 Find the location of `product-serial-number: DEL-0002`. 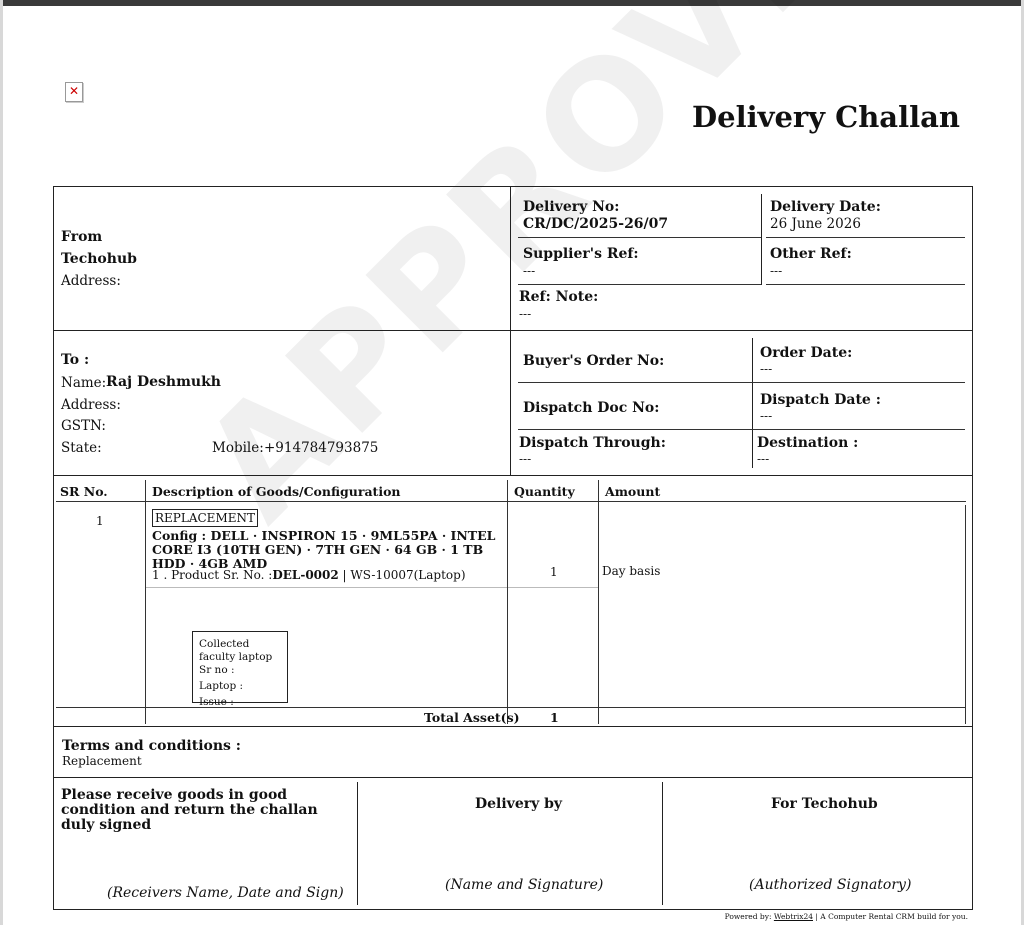

product-serial-number: DEL-0002 is located at coordinates (305, 575).